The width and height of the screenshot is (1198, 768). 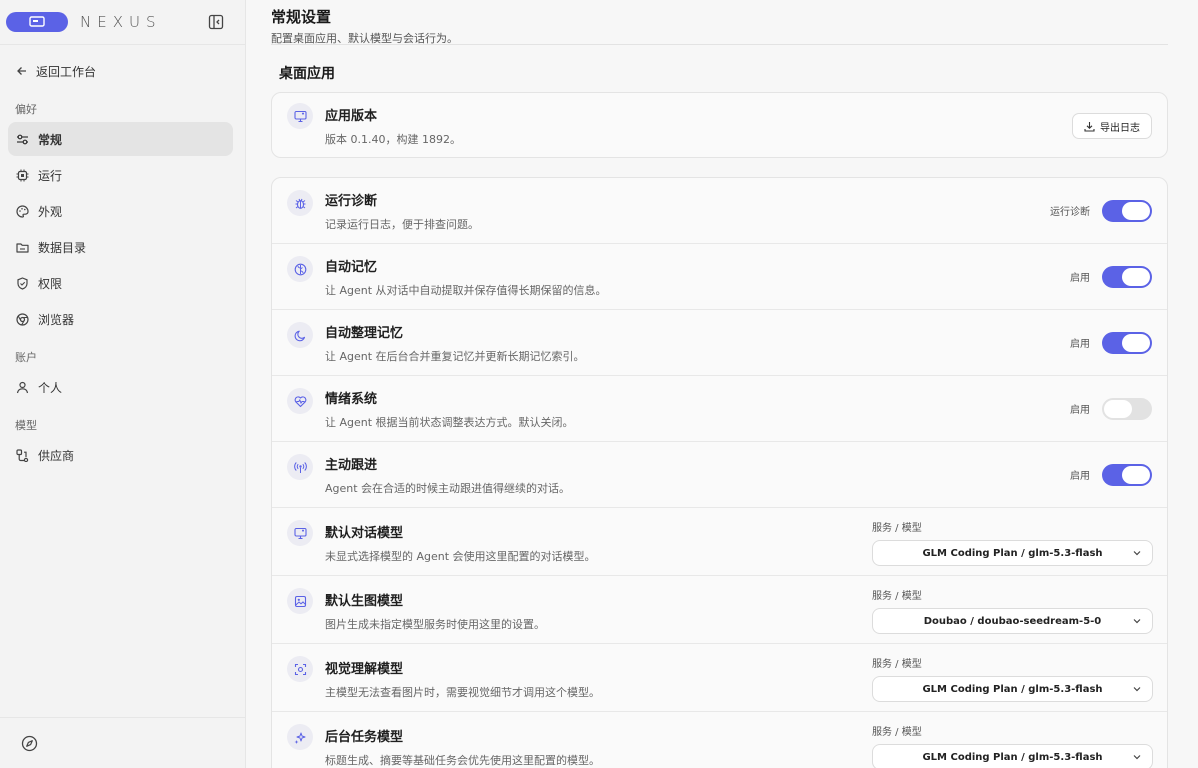 I want to click on auto-memory-toggle, so click(x=1127, y=276).